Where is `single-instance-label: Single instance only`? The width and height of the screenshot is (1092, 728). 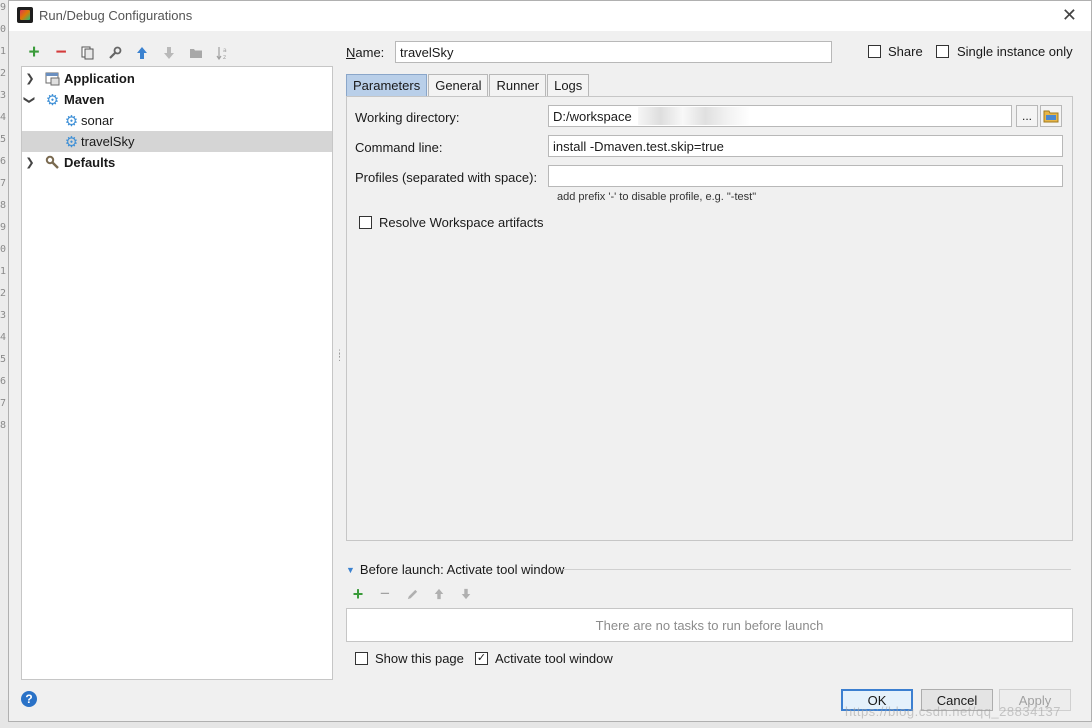
single-instance-label: Single instance only is located at coordinates (1015, 51).